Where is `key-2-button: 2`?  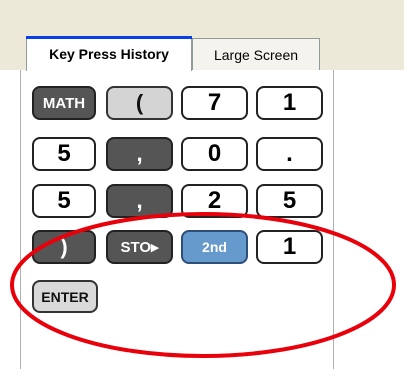 key-2-button: 2 is located at coordinates (214, 201).